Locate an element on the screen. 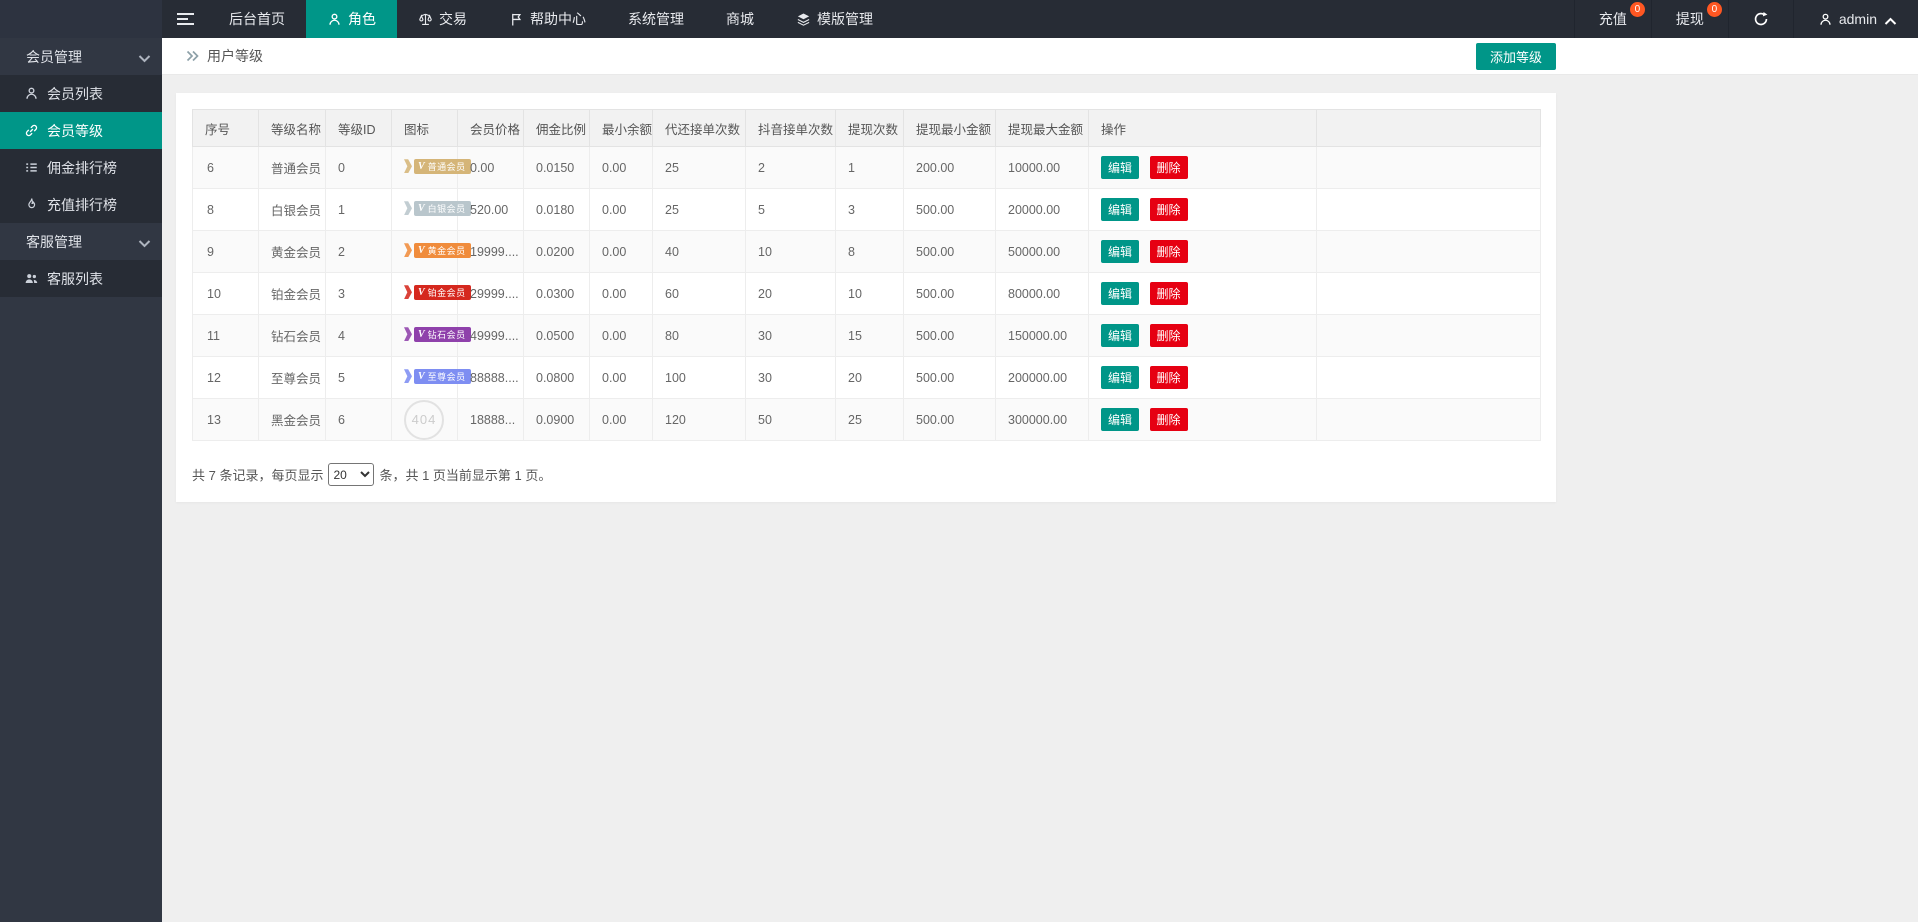 The width and height of the screenshot is (1918, 922). scales-icon is located at coordinates (425, 19).